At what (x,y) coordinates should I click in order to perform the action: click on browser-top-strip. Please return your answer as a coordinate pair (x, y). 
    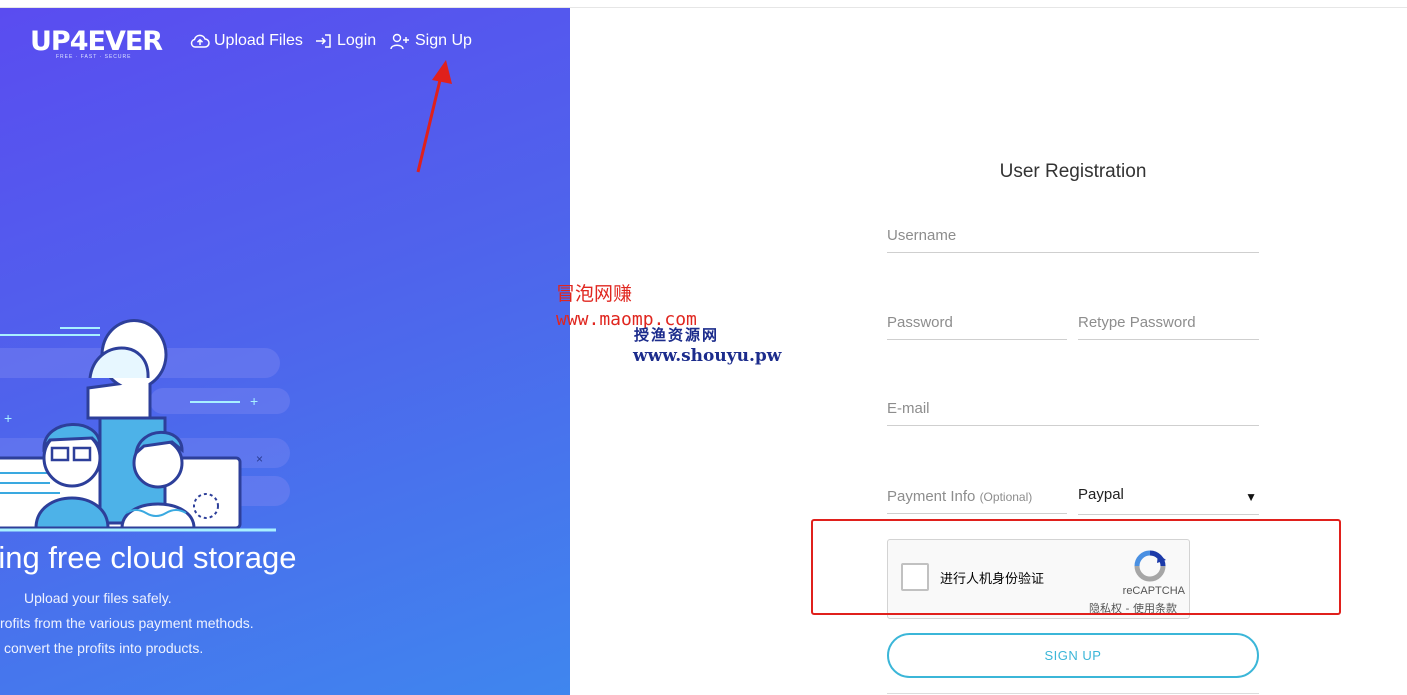
    Looking at the image, I should click on (703, 4).